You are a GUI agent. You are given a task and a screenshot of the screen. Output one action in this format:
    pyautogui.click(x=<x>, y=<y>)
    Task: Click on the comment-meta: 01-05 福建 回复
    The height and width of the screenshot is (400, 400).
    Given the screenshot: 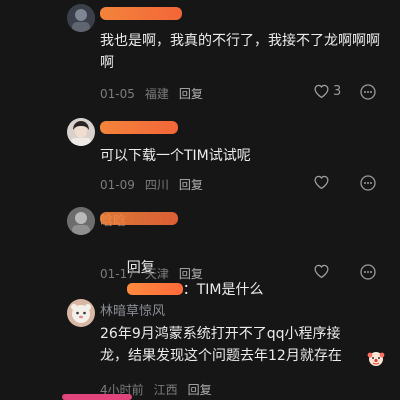 What is the action you would take?
    pyautogui.click(x=151, y=93)
    